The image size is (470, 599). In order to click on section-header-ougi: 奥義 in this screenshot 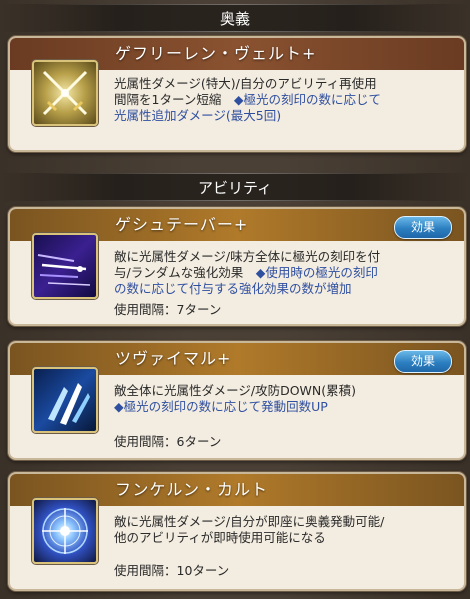, I will do `click(235, 18)`.